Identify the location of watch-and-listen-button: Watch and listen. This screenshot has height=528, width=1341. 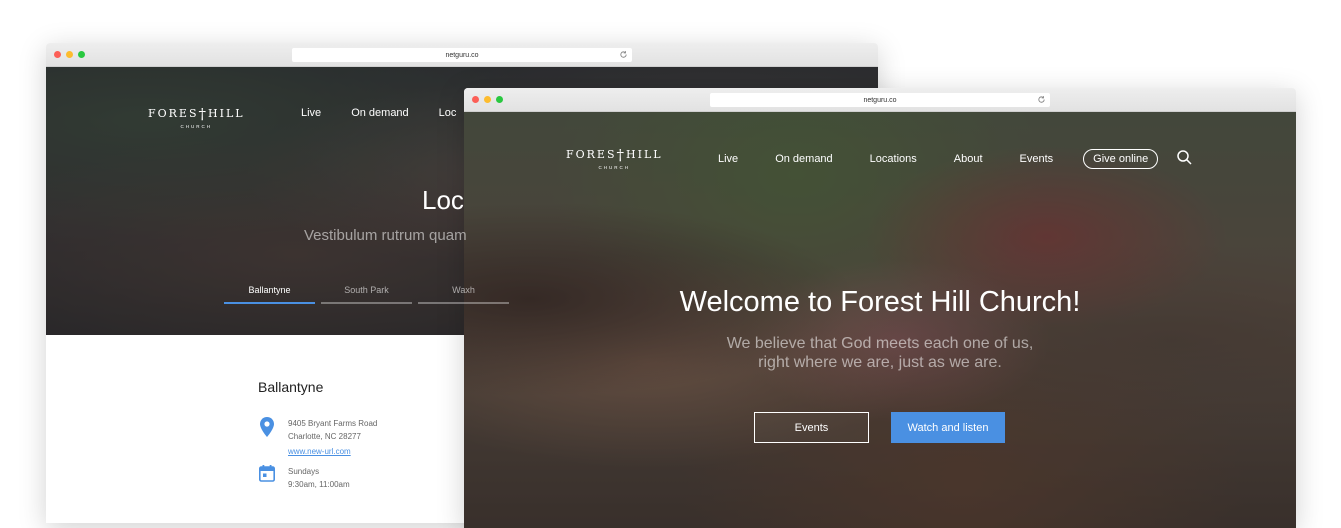
(948, 427).